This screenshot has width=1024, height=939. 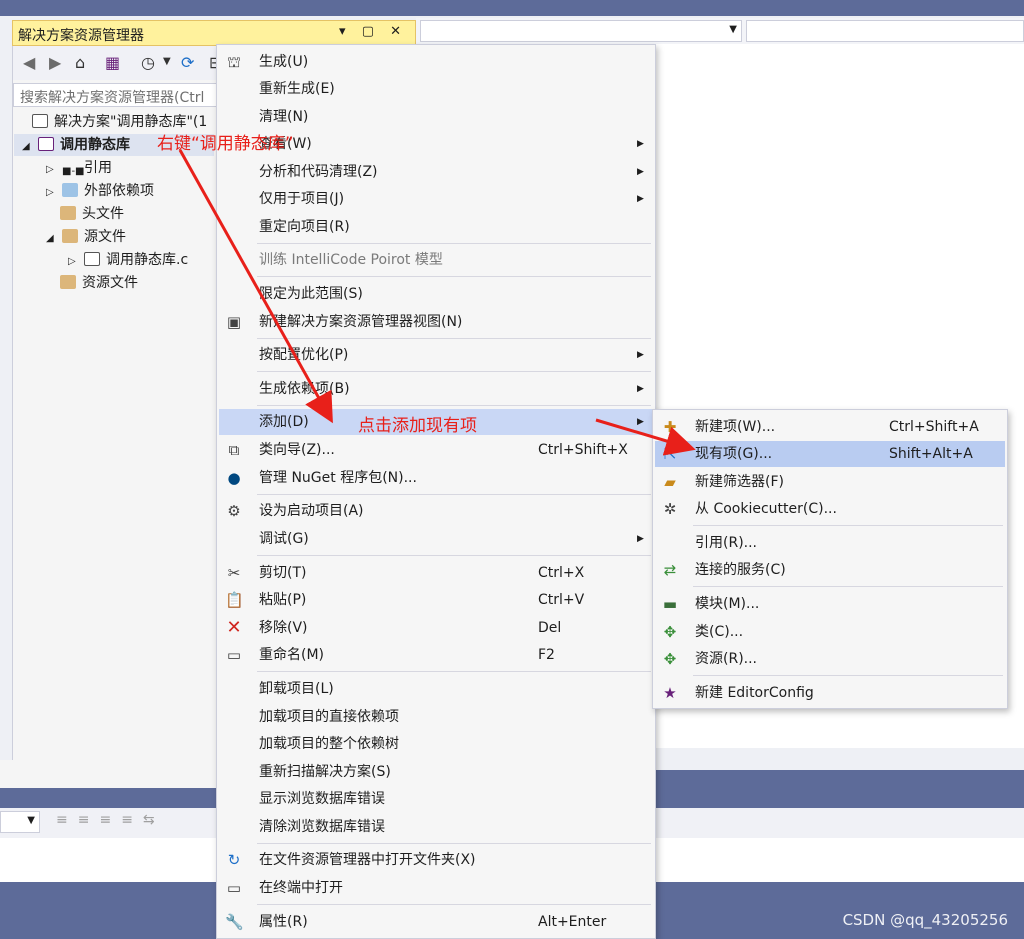 I want to click on arrow-to-add, so click(x=255, y=286).